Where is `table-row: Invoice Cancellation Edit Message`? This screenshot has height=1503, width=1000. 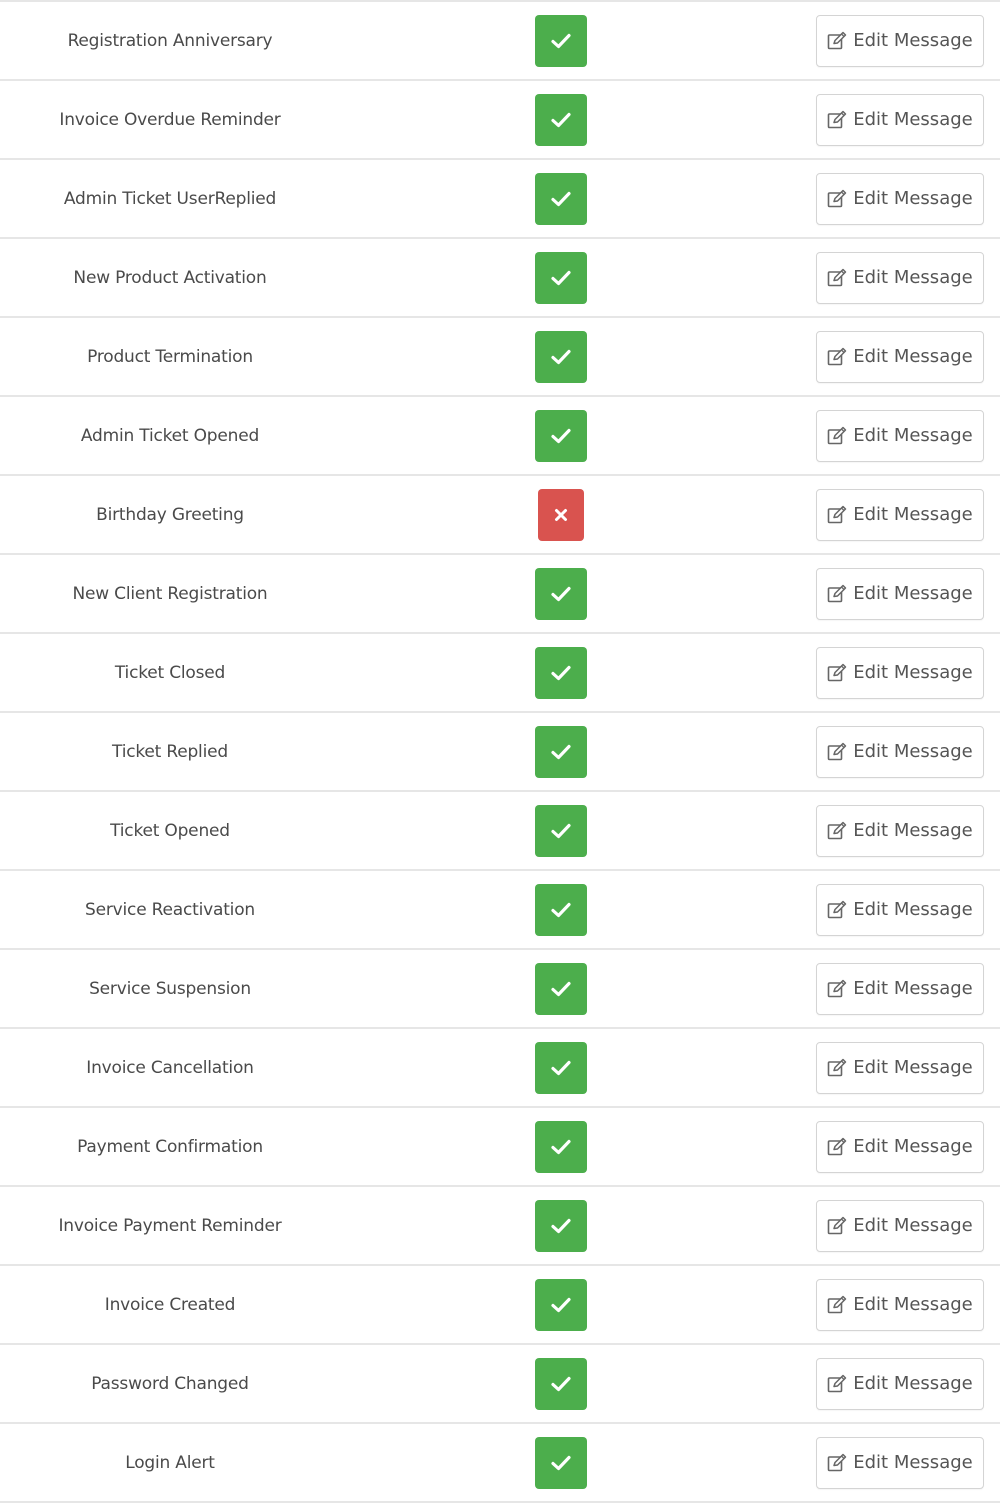
table-row: Invoice Cancellation Edit Message is located at coordinates (500, 1066).